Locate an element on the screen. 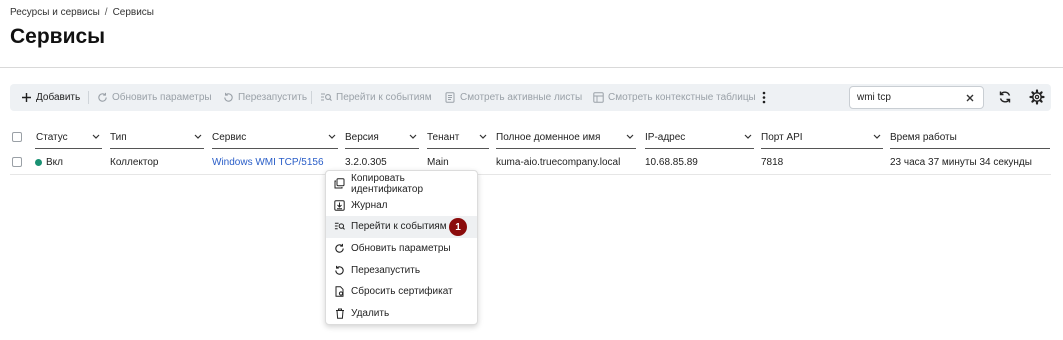  column-header-fqdn: Полное доменное имя is located at coordinates (570, 137).